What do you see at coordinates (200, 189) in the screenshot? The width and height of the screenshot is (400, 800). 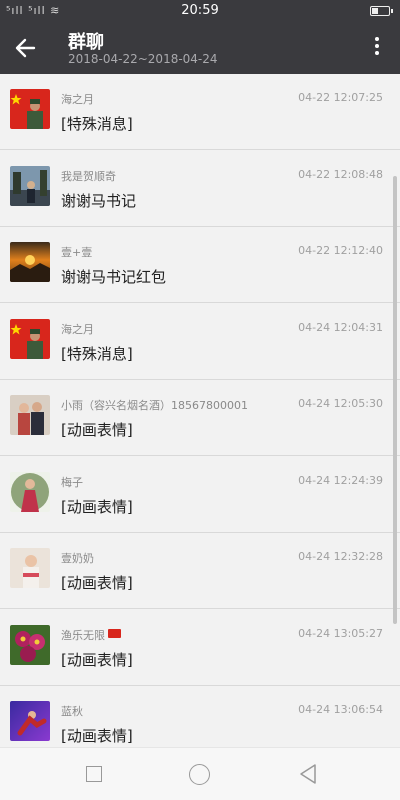 I see `message-row: 我是贺顺奇 04-22 12:08:48 谢谢马书记` at bounding box center [200, 189].